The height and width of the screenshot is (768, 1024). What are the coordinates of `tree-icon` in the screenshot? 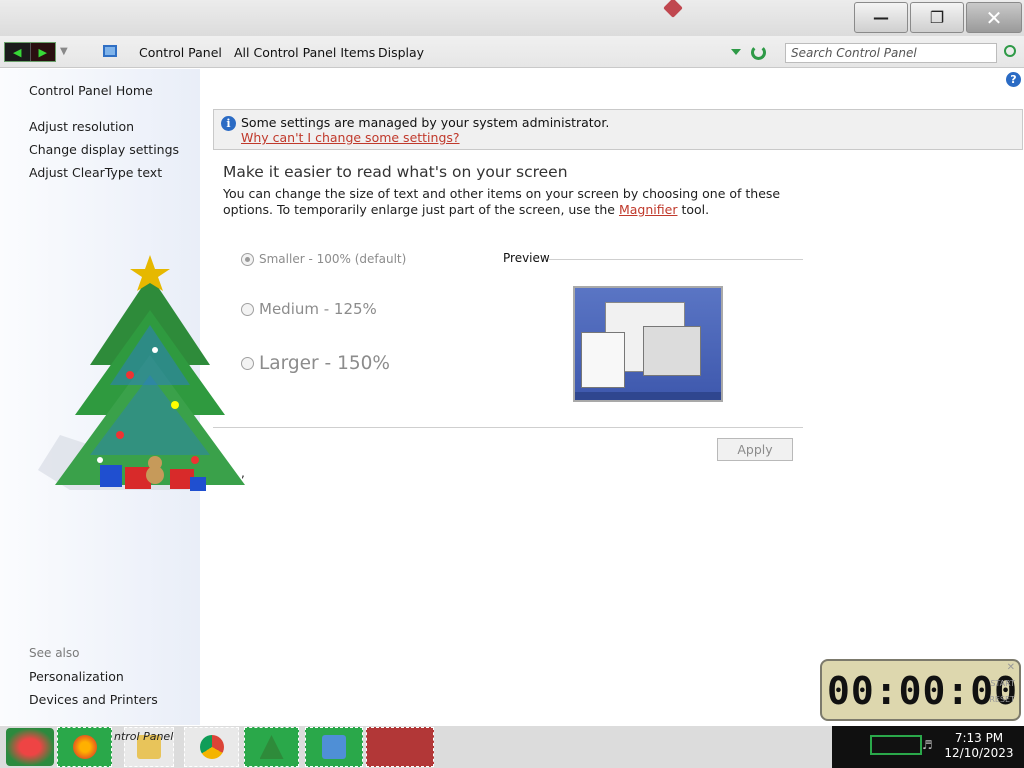 It's located at (271, 747).